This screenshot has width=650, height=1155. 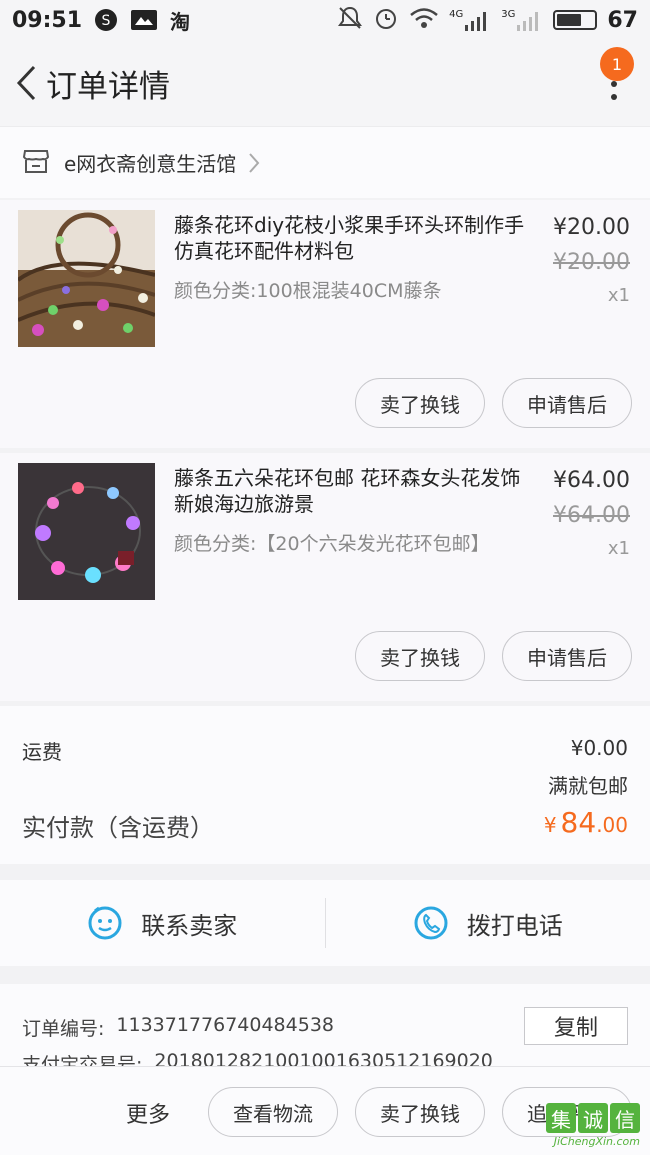 I want to click on chevron-right-icon, so click(x=254, y=163).